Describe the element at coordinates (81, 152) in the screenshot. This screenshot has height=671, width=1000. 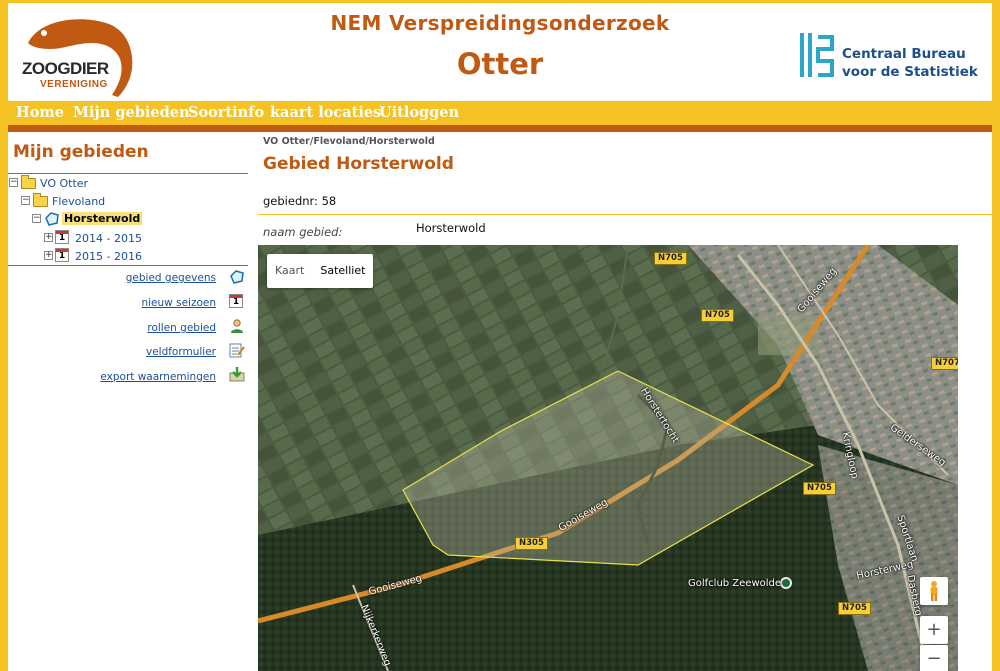
I see `sidebar-title: Mijn gebieden` at that location.